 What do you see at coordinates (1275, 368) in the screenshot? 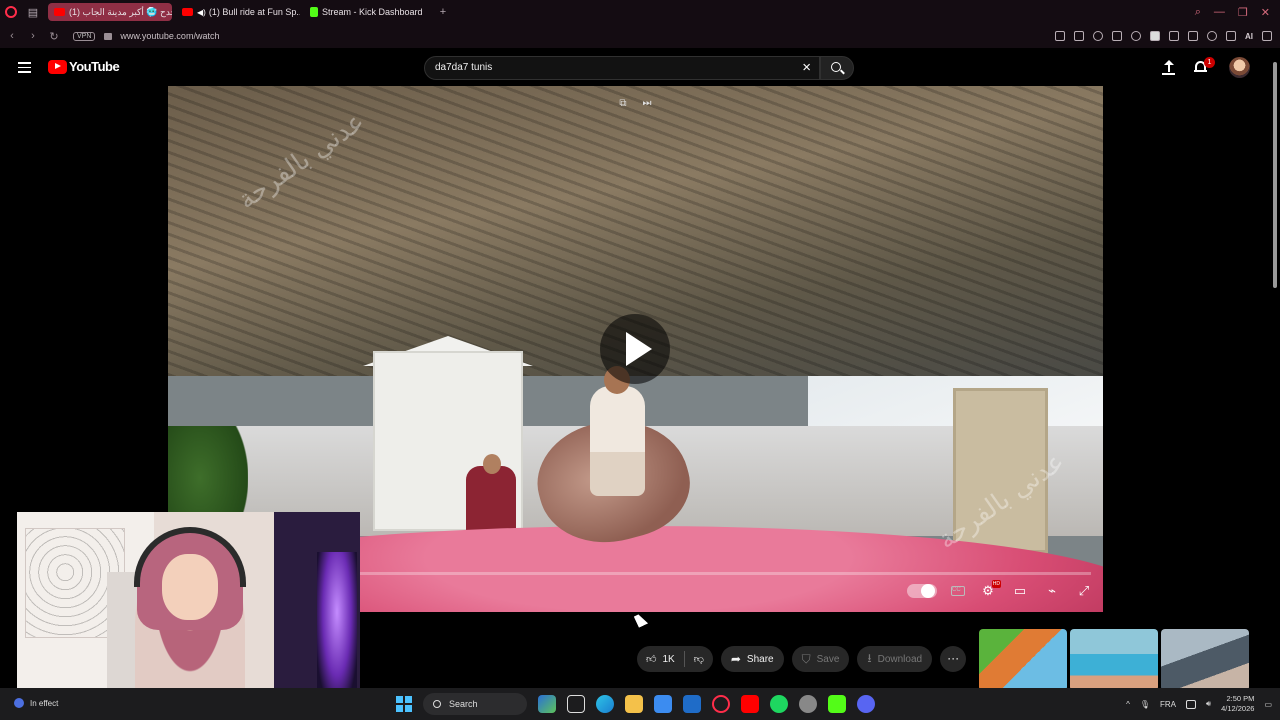
I see `page-scrollbar` at bounding box center [1275, 368].